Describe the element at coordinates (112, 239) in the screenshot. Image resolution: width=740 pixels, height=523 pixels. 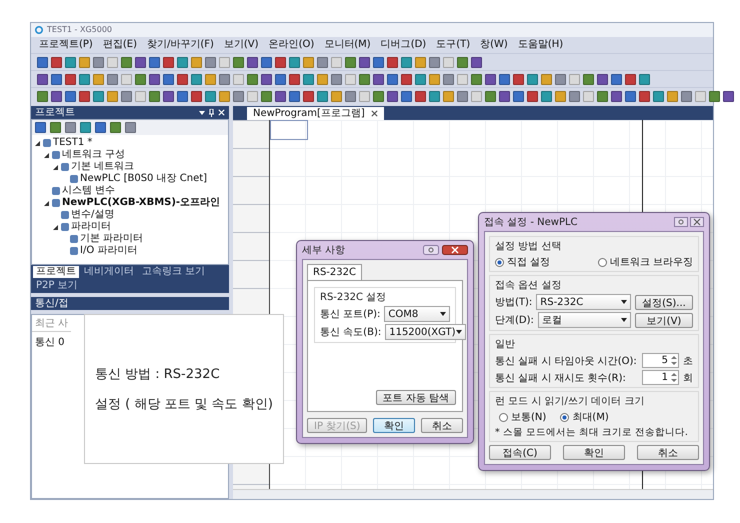
I see `tree-item: 기본 파라미터` at that location.